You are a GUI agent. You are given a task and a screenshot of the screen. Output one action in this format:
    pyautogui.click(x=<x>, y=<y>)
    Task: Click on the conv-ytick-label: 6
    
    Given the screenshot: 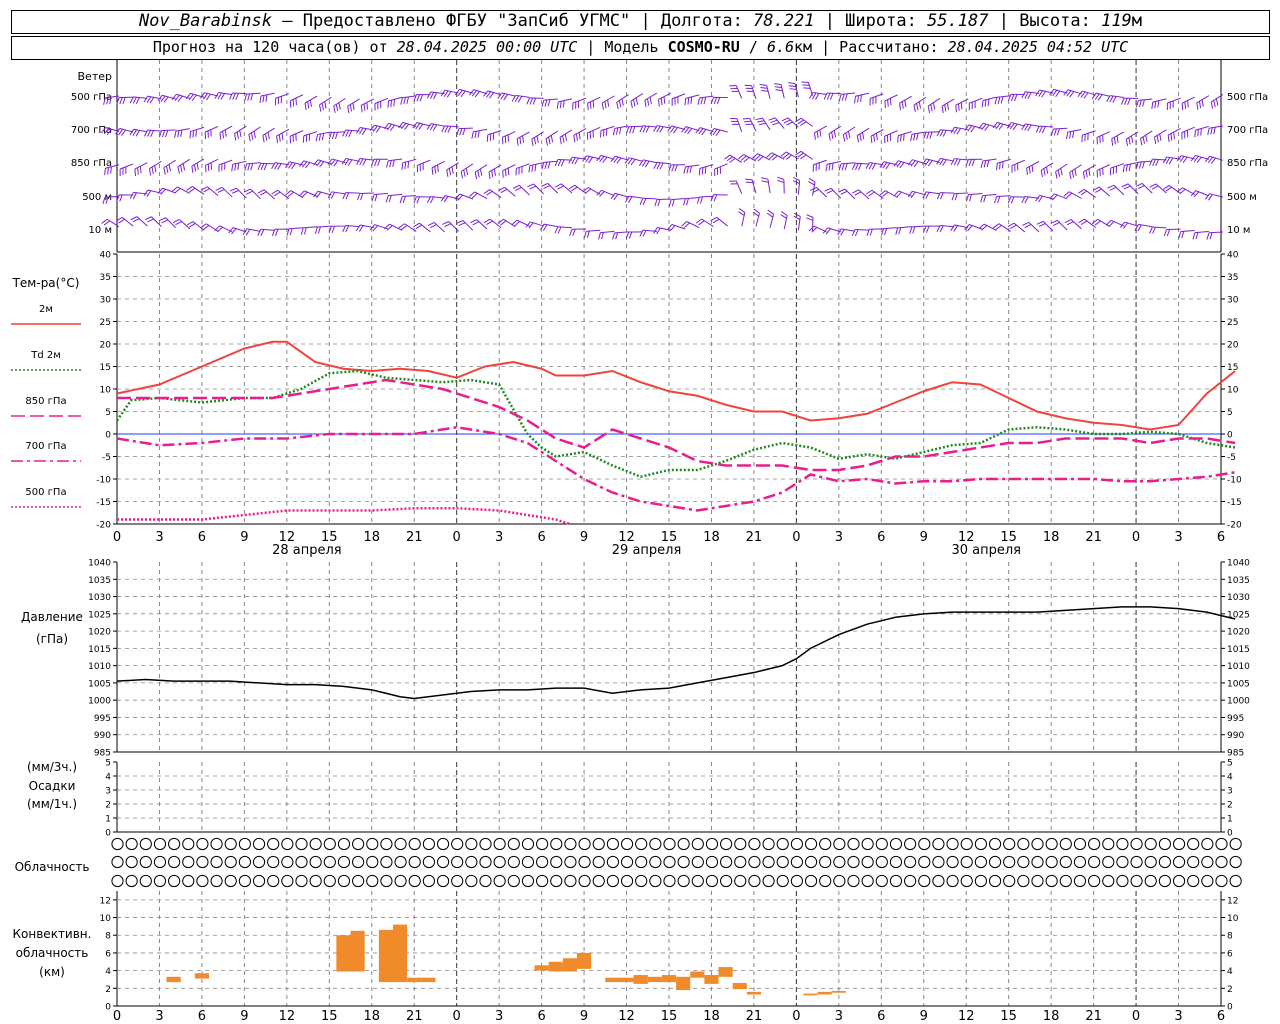 What is the action you would take?
    pyautogui.click(x=1230, y=954)
    